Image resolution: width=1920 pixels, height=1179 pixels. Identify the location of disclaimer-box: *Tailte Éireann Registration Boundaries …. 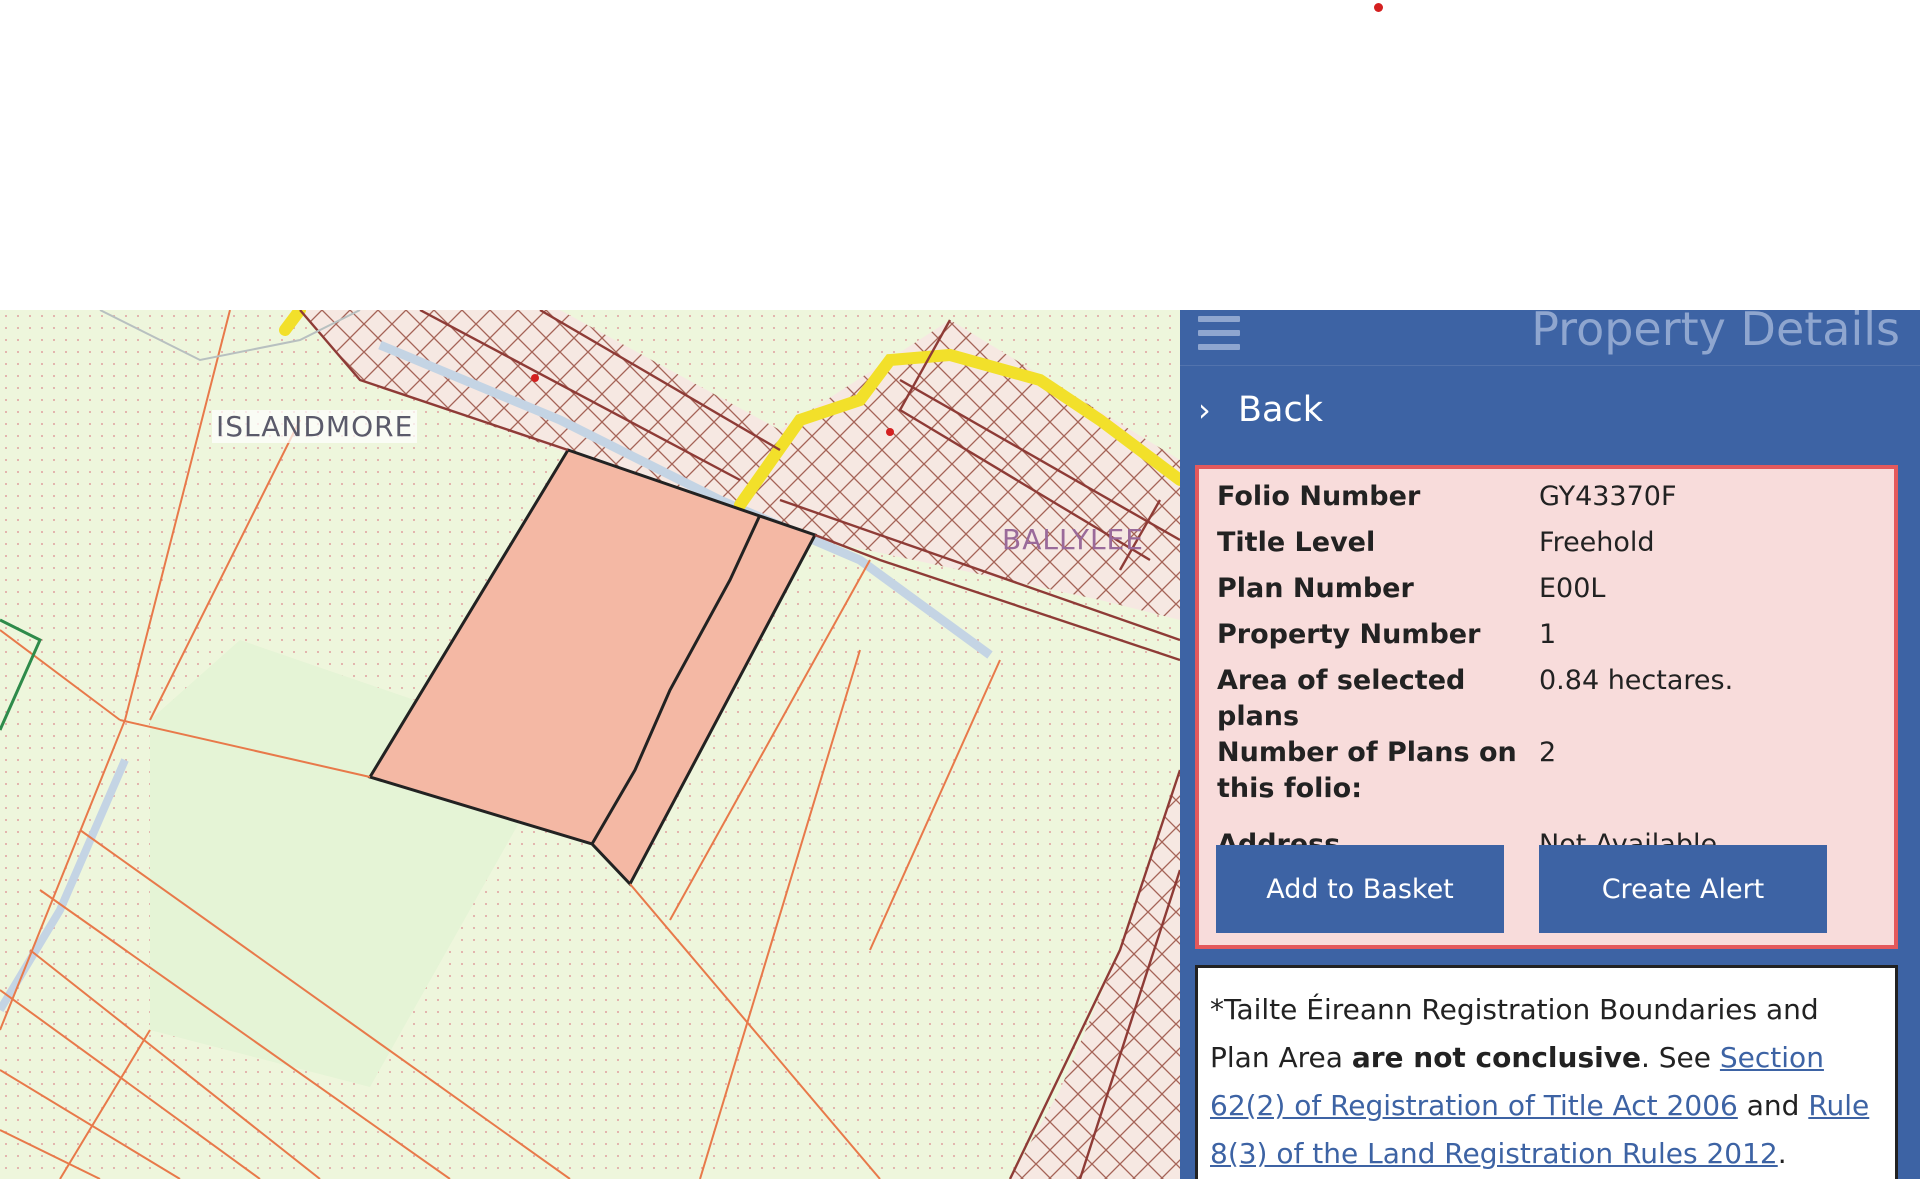
(1546, 1072).